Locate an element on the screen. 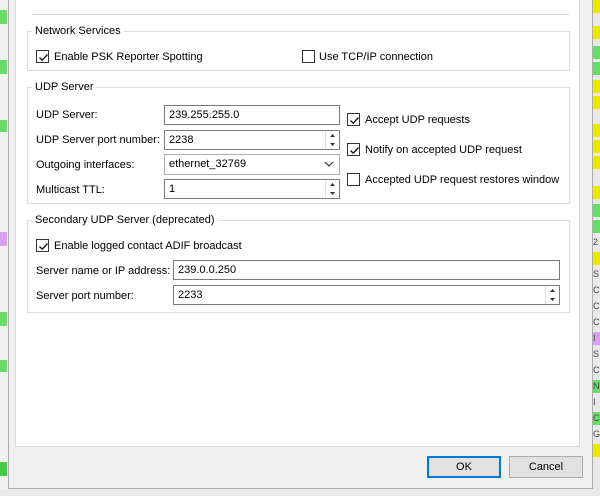 The image size is (600, 496). notify-accepted-checkbox is located at coordinates (353, 149).